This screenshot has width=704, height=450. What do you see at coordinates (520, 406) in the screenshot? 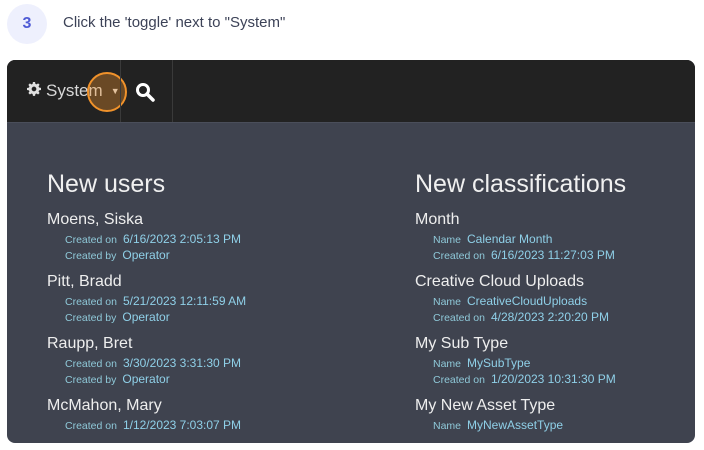
I see `item-title: My New Asset Type` at bounding box center [520, 406].